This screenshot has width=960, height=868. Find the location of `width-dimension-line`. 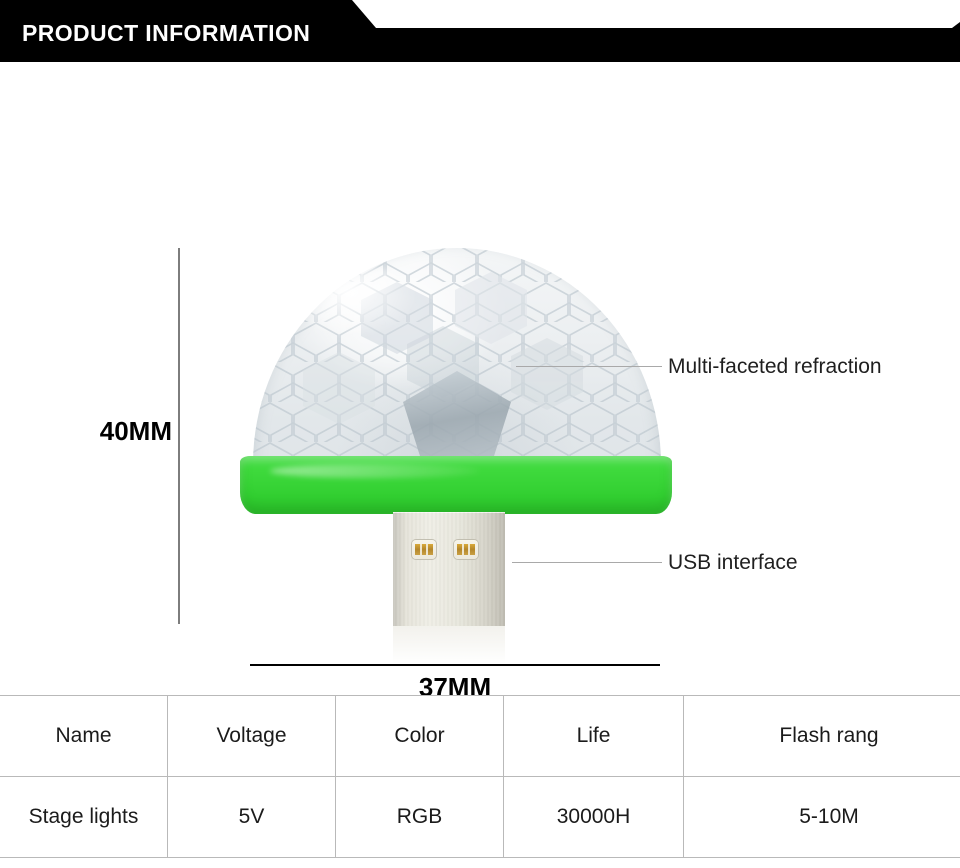

width-dimension-line is located at coordinates (455, 665).